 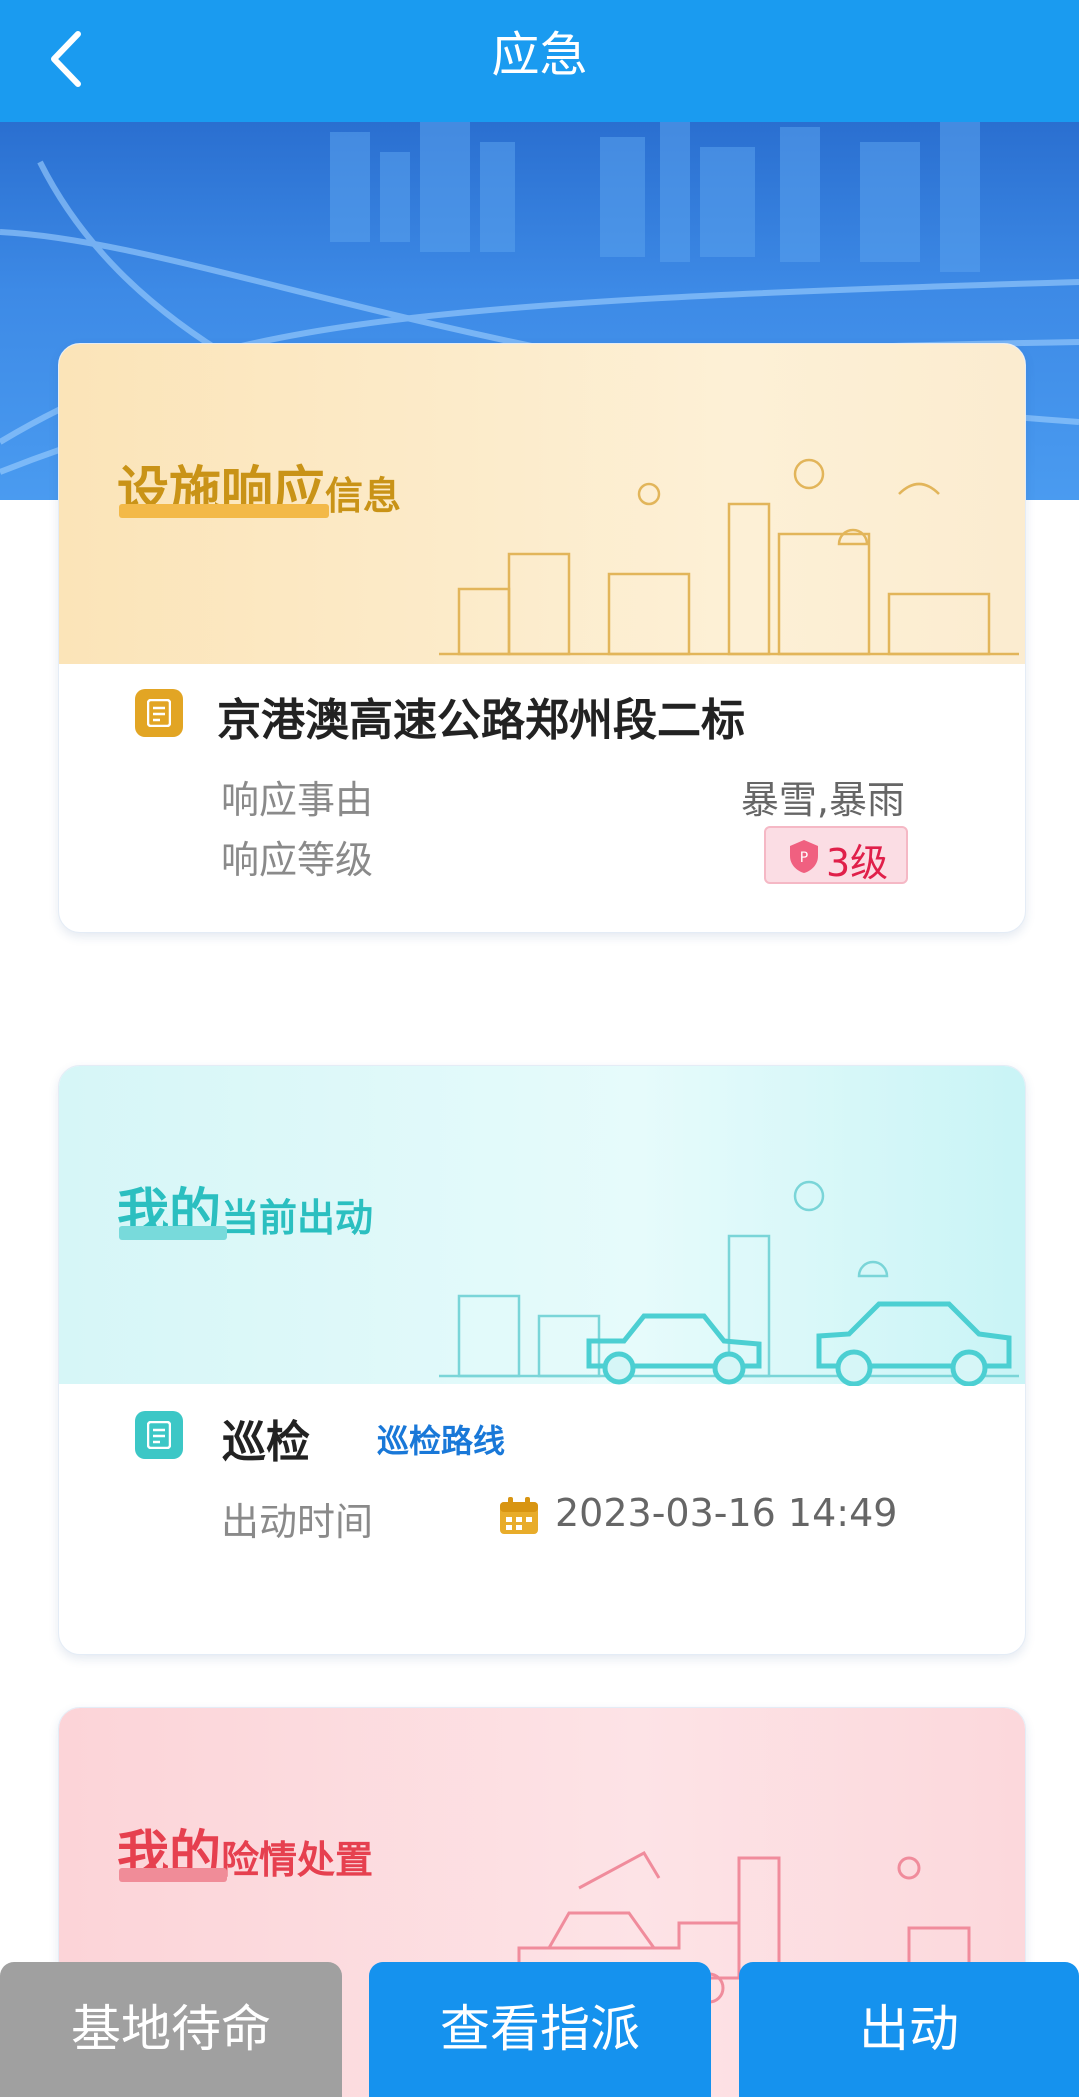 I want to click on facility-card-header: 设施响应信息, so click(x=542, y=504).